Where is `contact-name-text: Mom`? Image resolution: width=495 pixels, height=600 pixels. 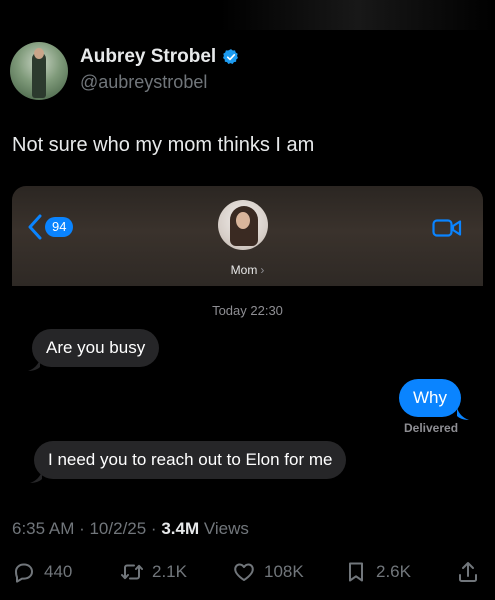
contact-name-text: Mom is located at coordinates (244, 270).